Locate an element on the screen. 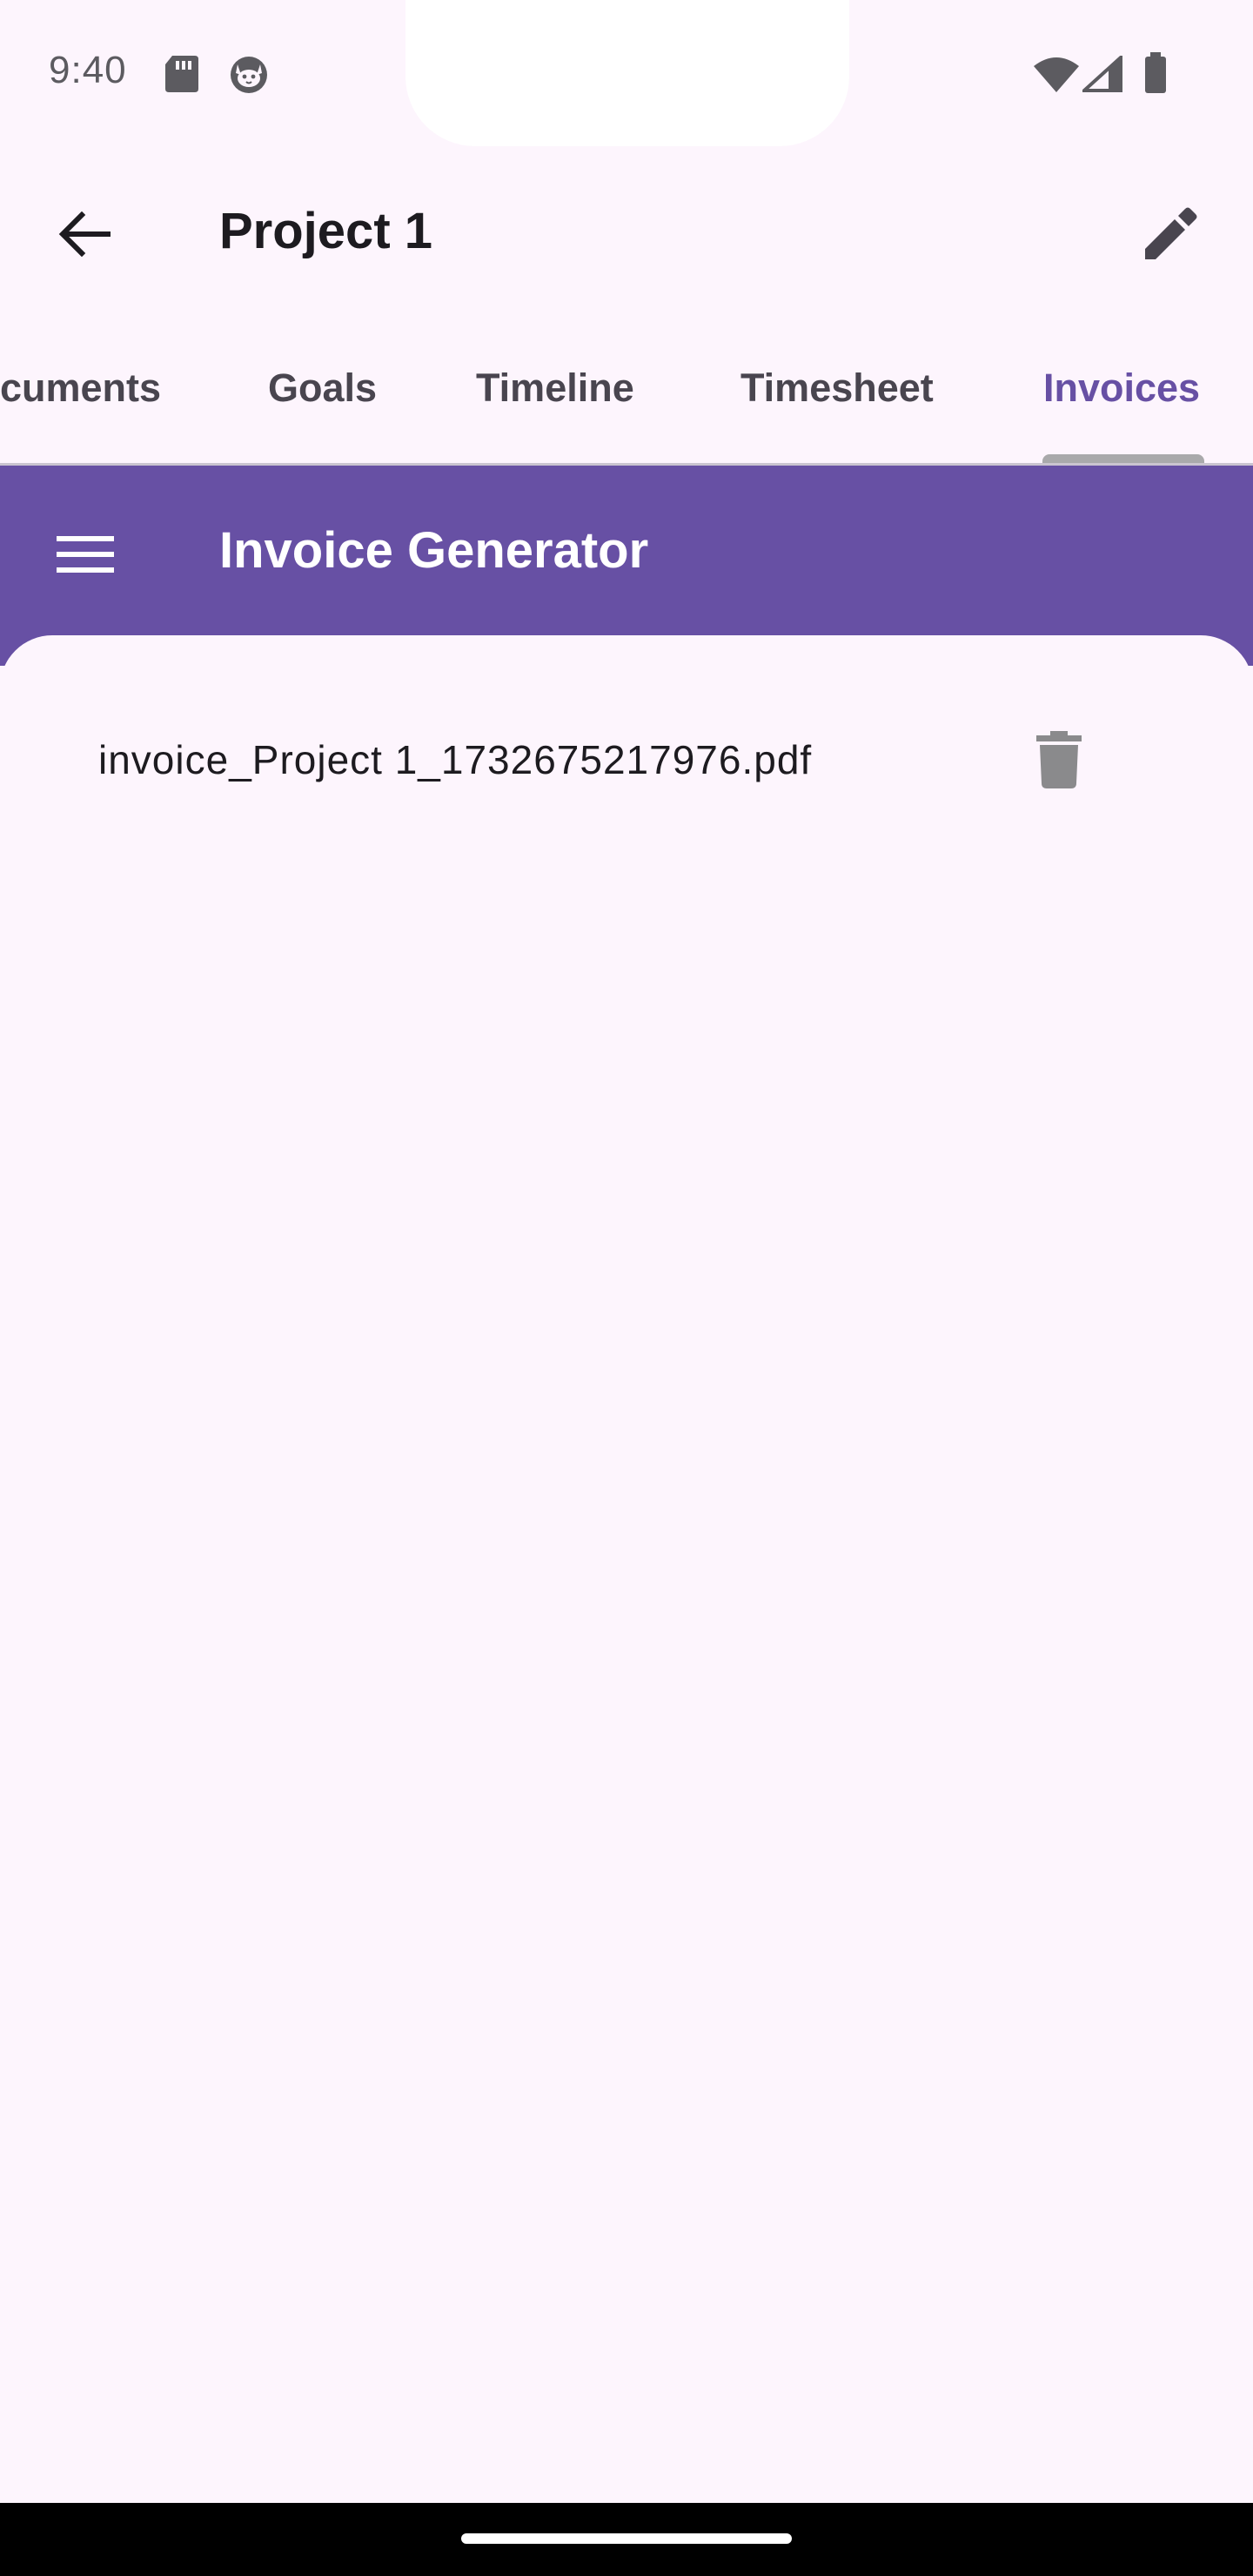 The height and width of the screenshot is (2576, 1253). tab-goals: Goals is located at coordinates (322, 388).